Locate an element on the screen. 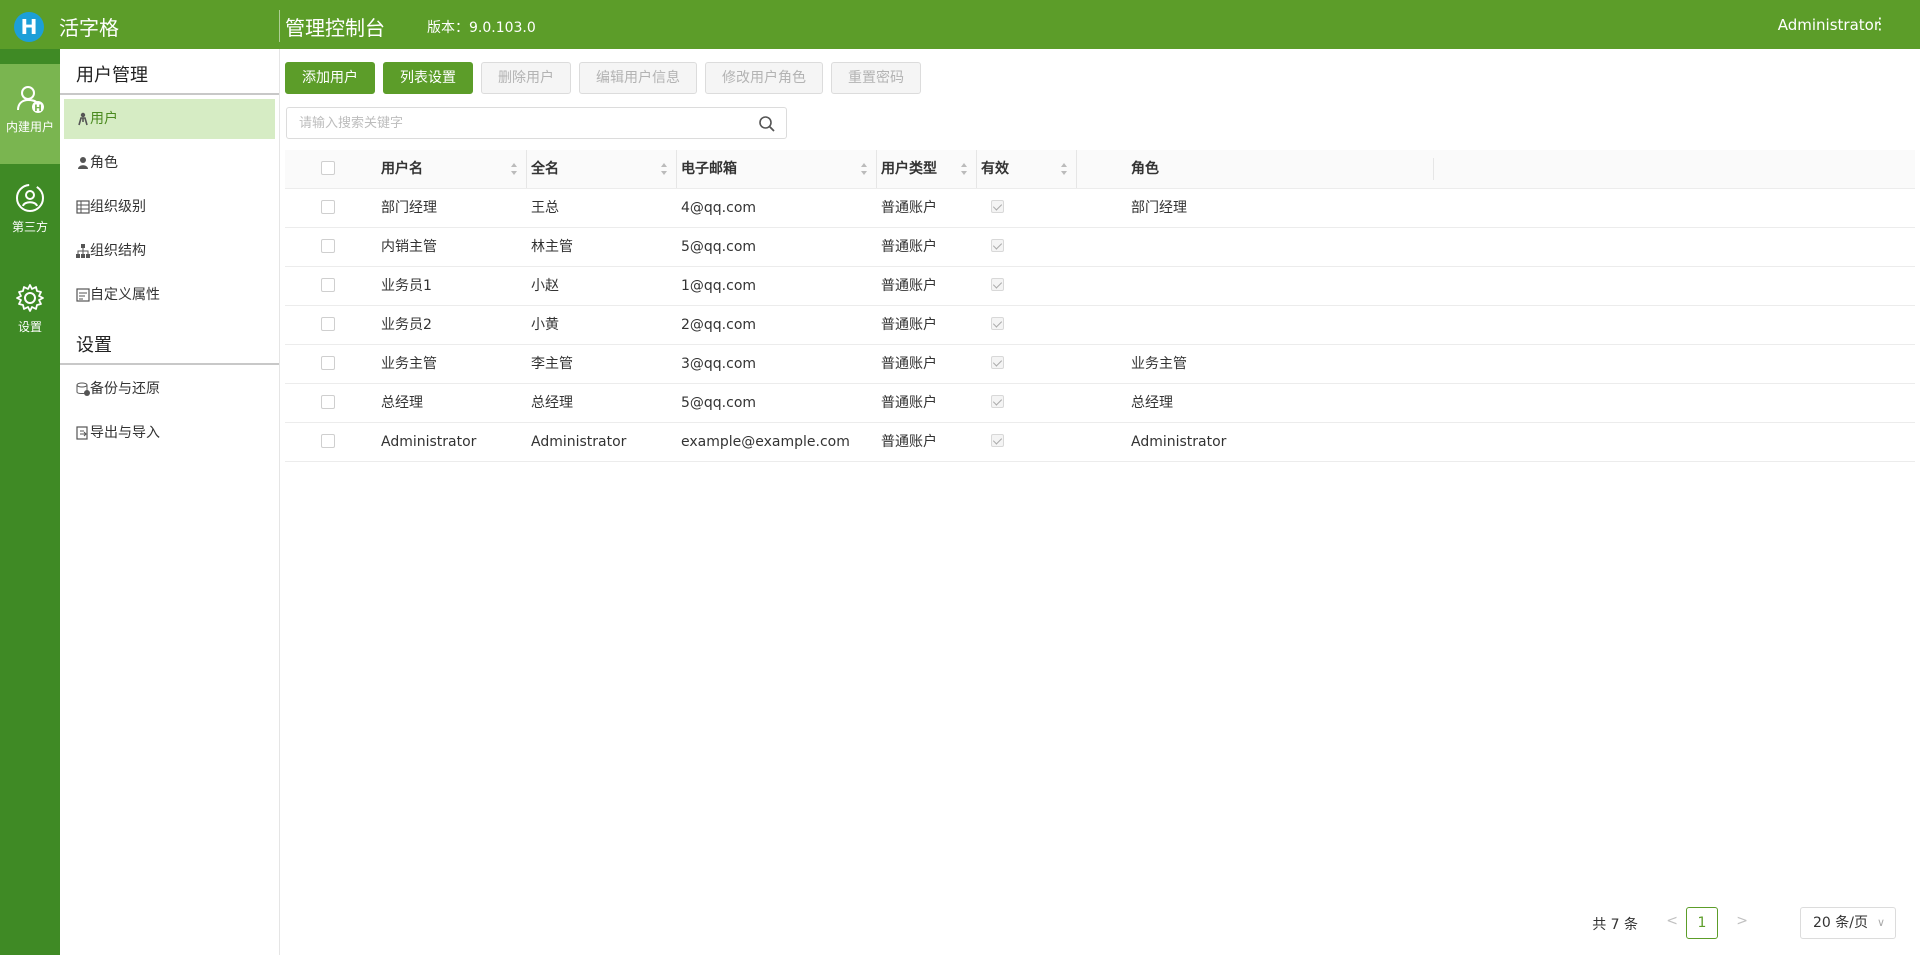 The height and width of the screenshot is (955, 1920). table-row: 业务员2 小黄 2@qq.com 普通账户 is located at coordinates (1100, 325).